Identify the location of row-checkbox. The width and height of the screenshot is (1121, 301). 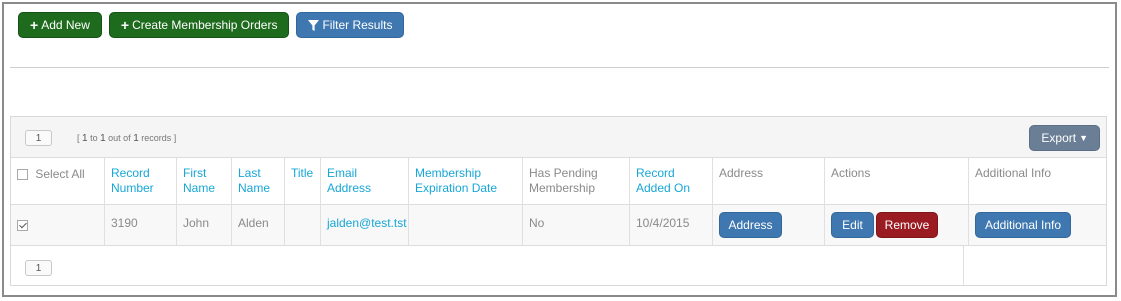
(22, 226).